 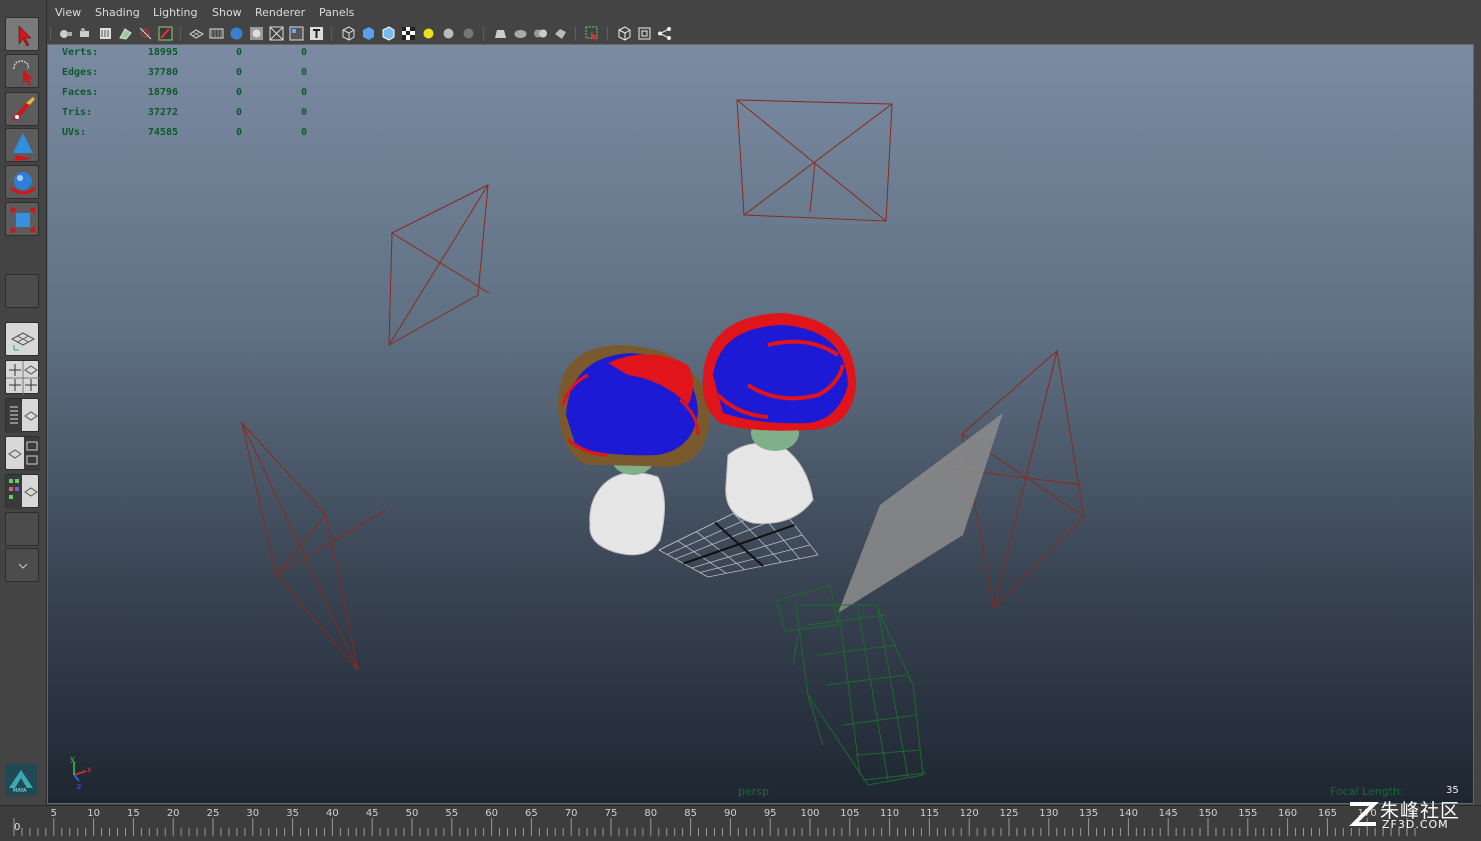 I want to click on frame-tick-label: 150, so click(x=1208, y=813).